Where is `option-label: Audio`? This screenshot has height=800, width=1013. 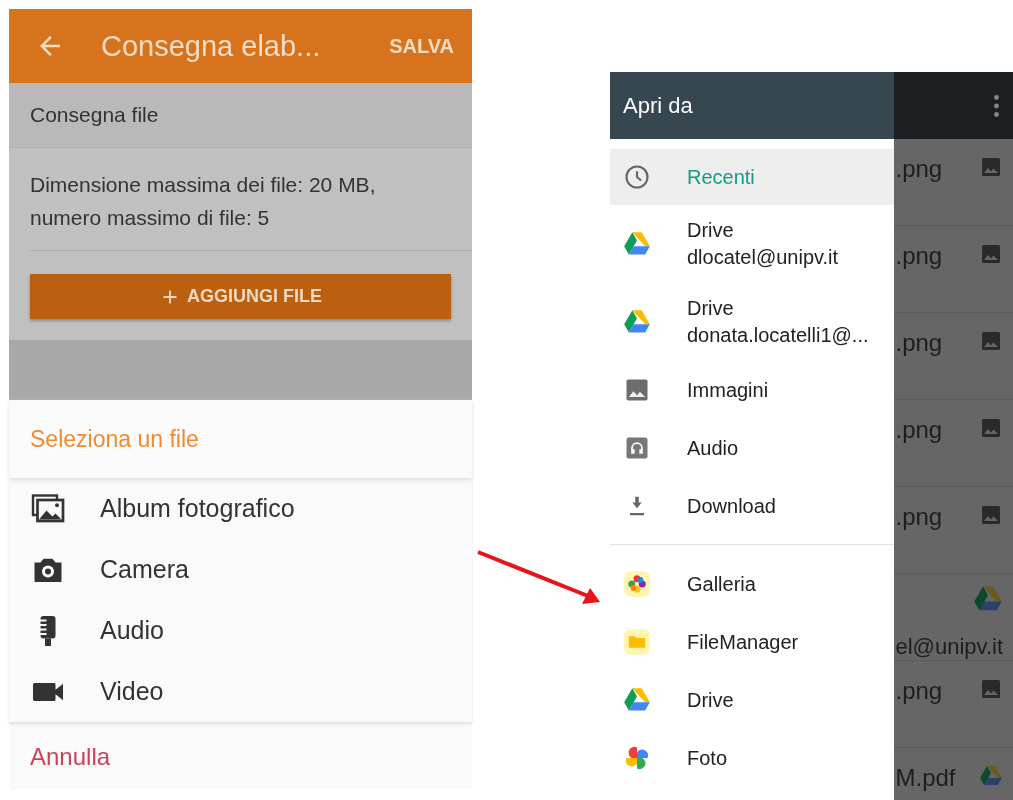
option-label: Audio is located at coordinates (132, 630).